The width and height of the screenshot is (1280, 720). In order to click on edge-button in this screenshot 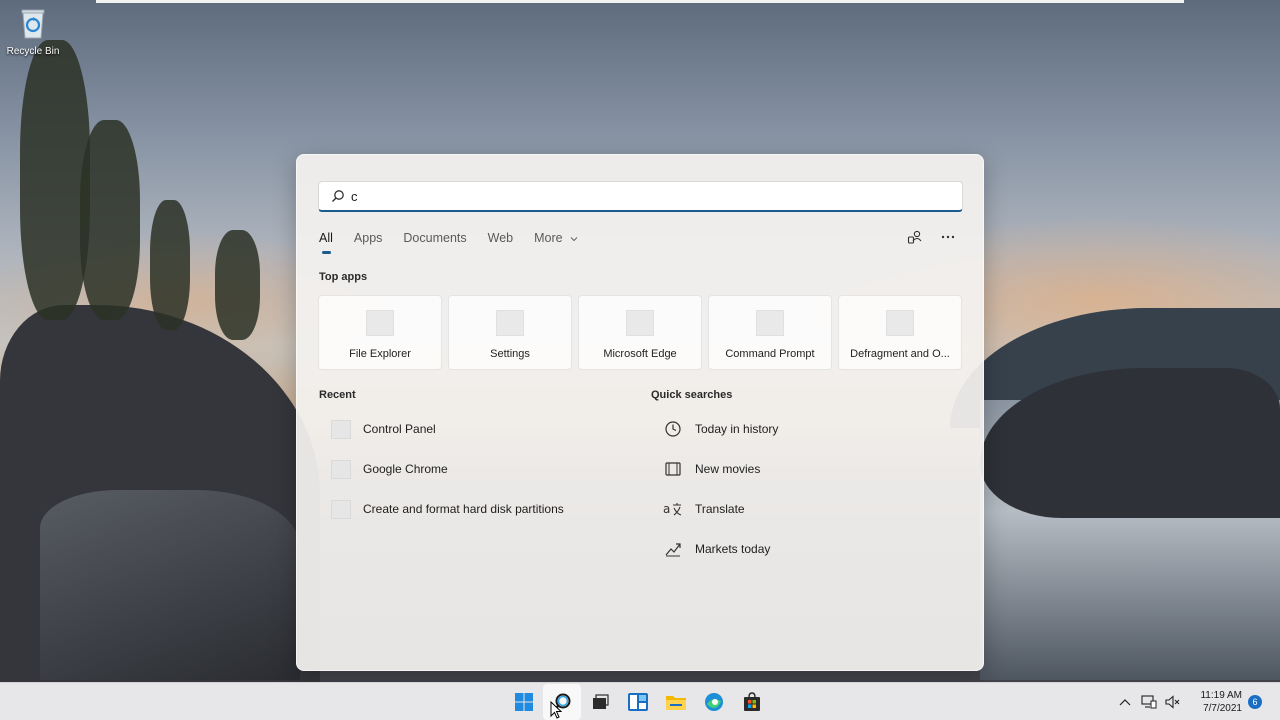, I will do `click(714, 702)`.